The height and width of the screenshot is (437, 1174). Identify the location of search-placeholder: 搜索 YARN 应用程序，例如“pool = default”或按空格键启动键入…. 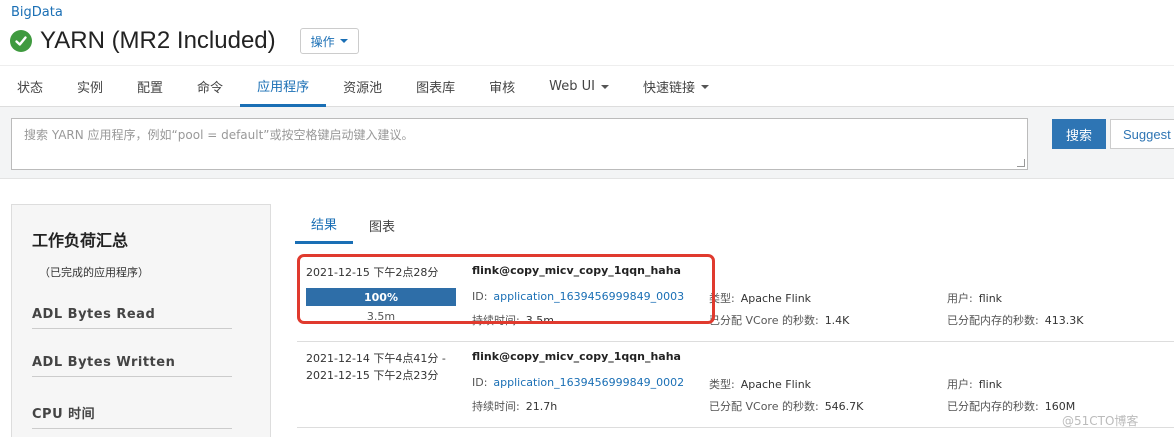
(219, 135).